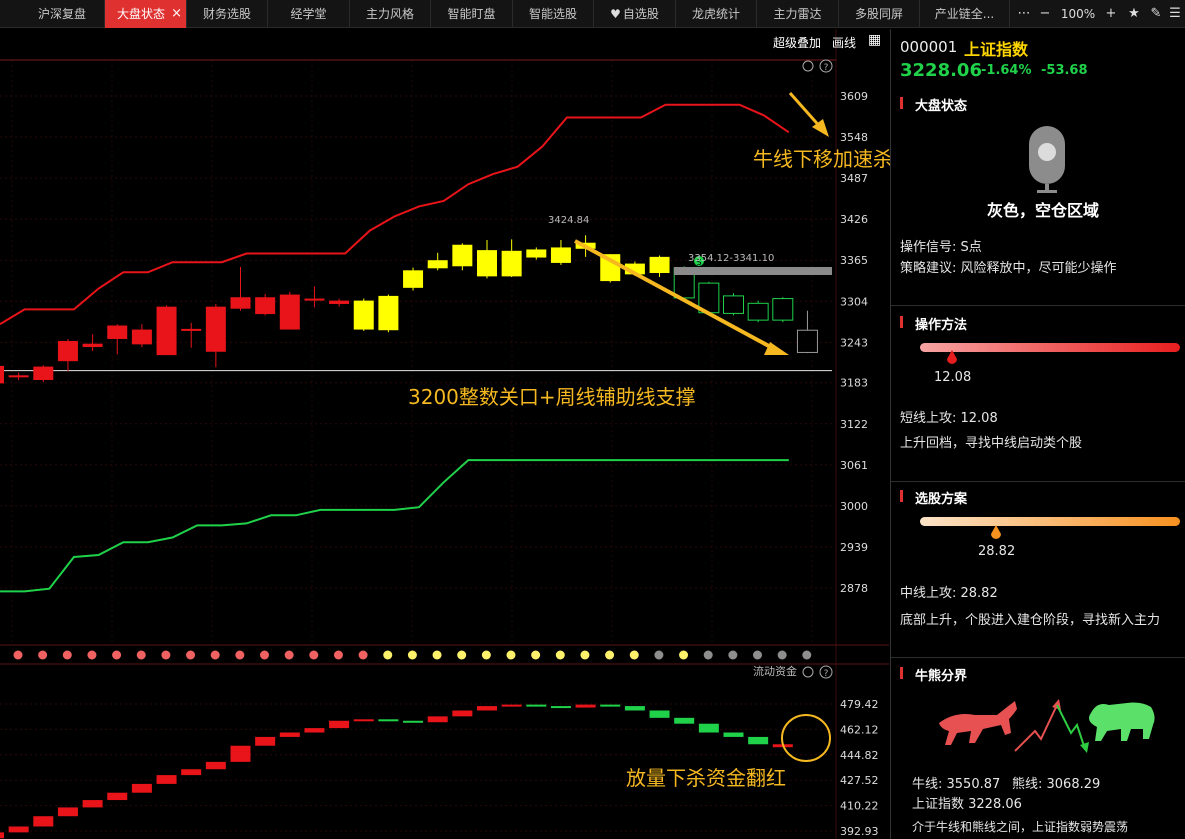 The width and height of the screenshot is (1185, 839). I want to click on tab-smart-watch: 智能盯盘, so click(472, 14).